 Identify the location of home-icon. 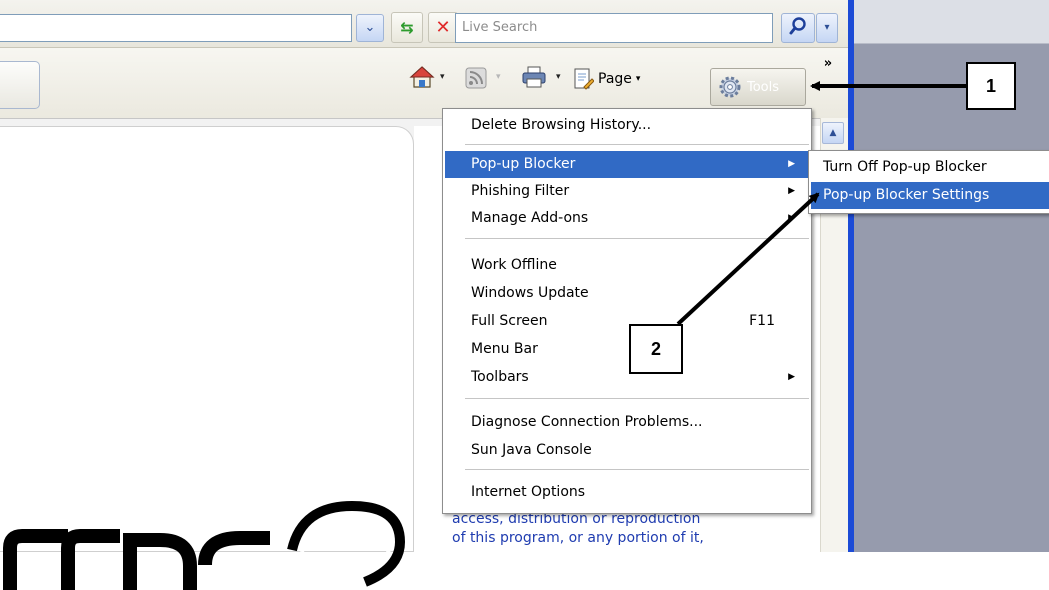
(422, 77).